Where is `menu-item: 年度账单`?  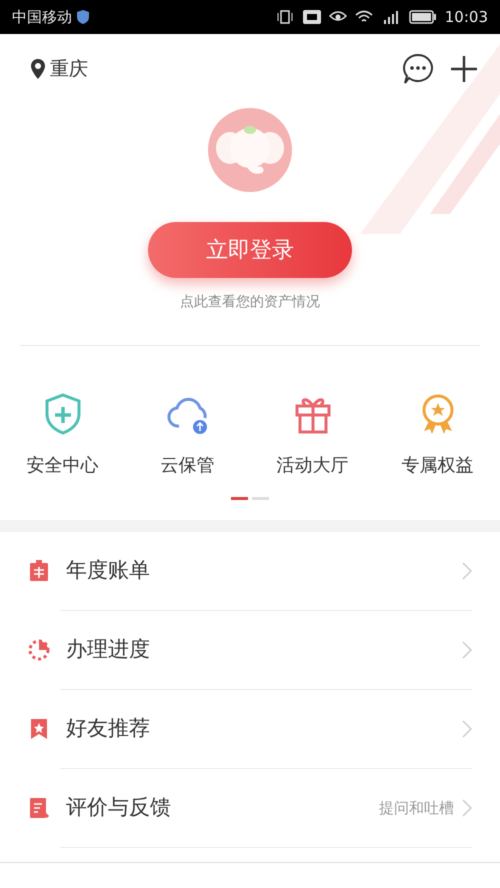 menu-item: 年度账单 is located at coordinates (250, 571).